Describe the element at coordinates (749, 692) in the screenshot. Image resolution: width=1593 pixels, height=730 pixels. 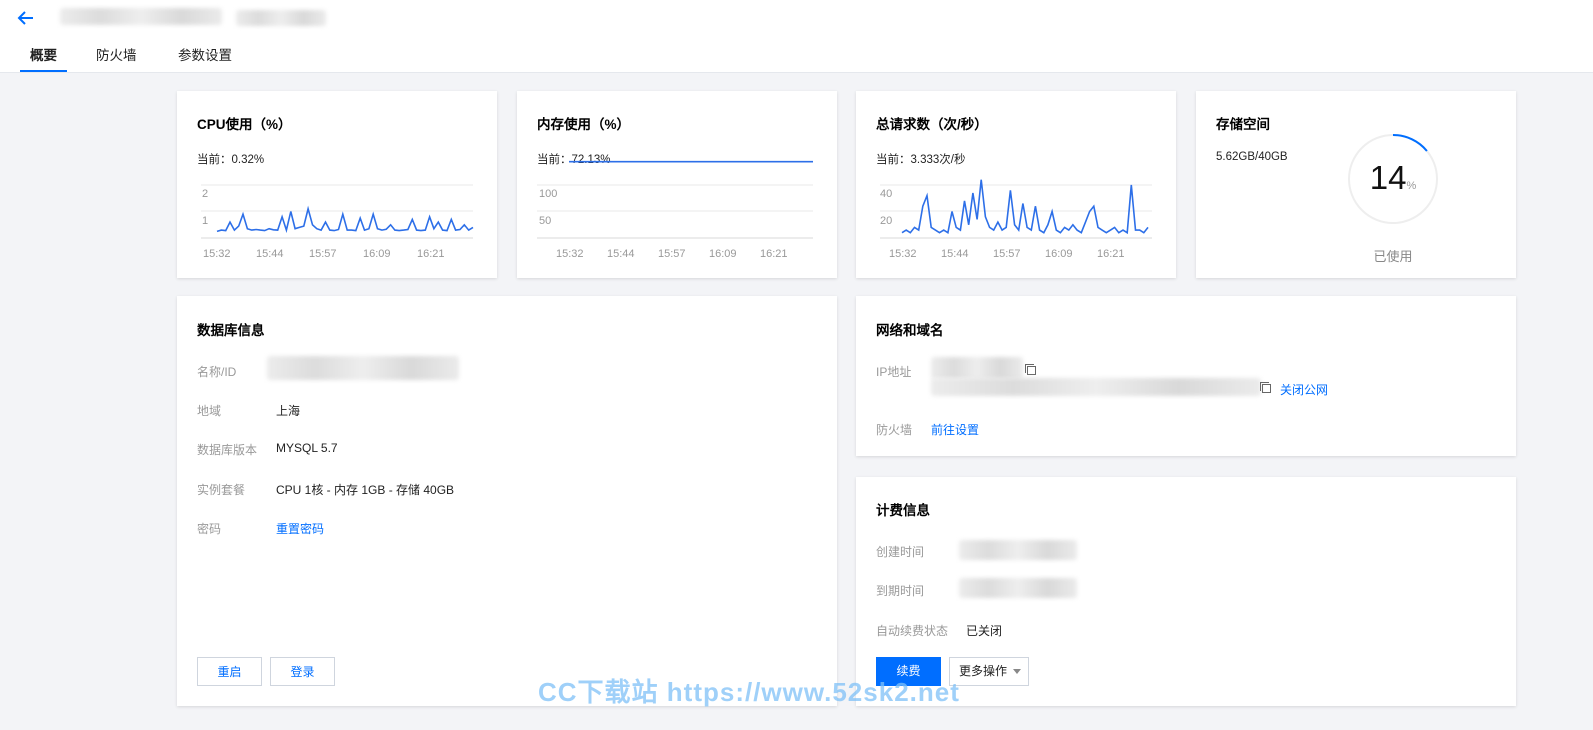
I see `watermark: CC下载站 https://www.52sk2.net` at that location.